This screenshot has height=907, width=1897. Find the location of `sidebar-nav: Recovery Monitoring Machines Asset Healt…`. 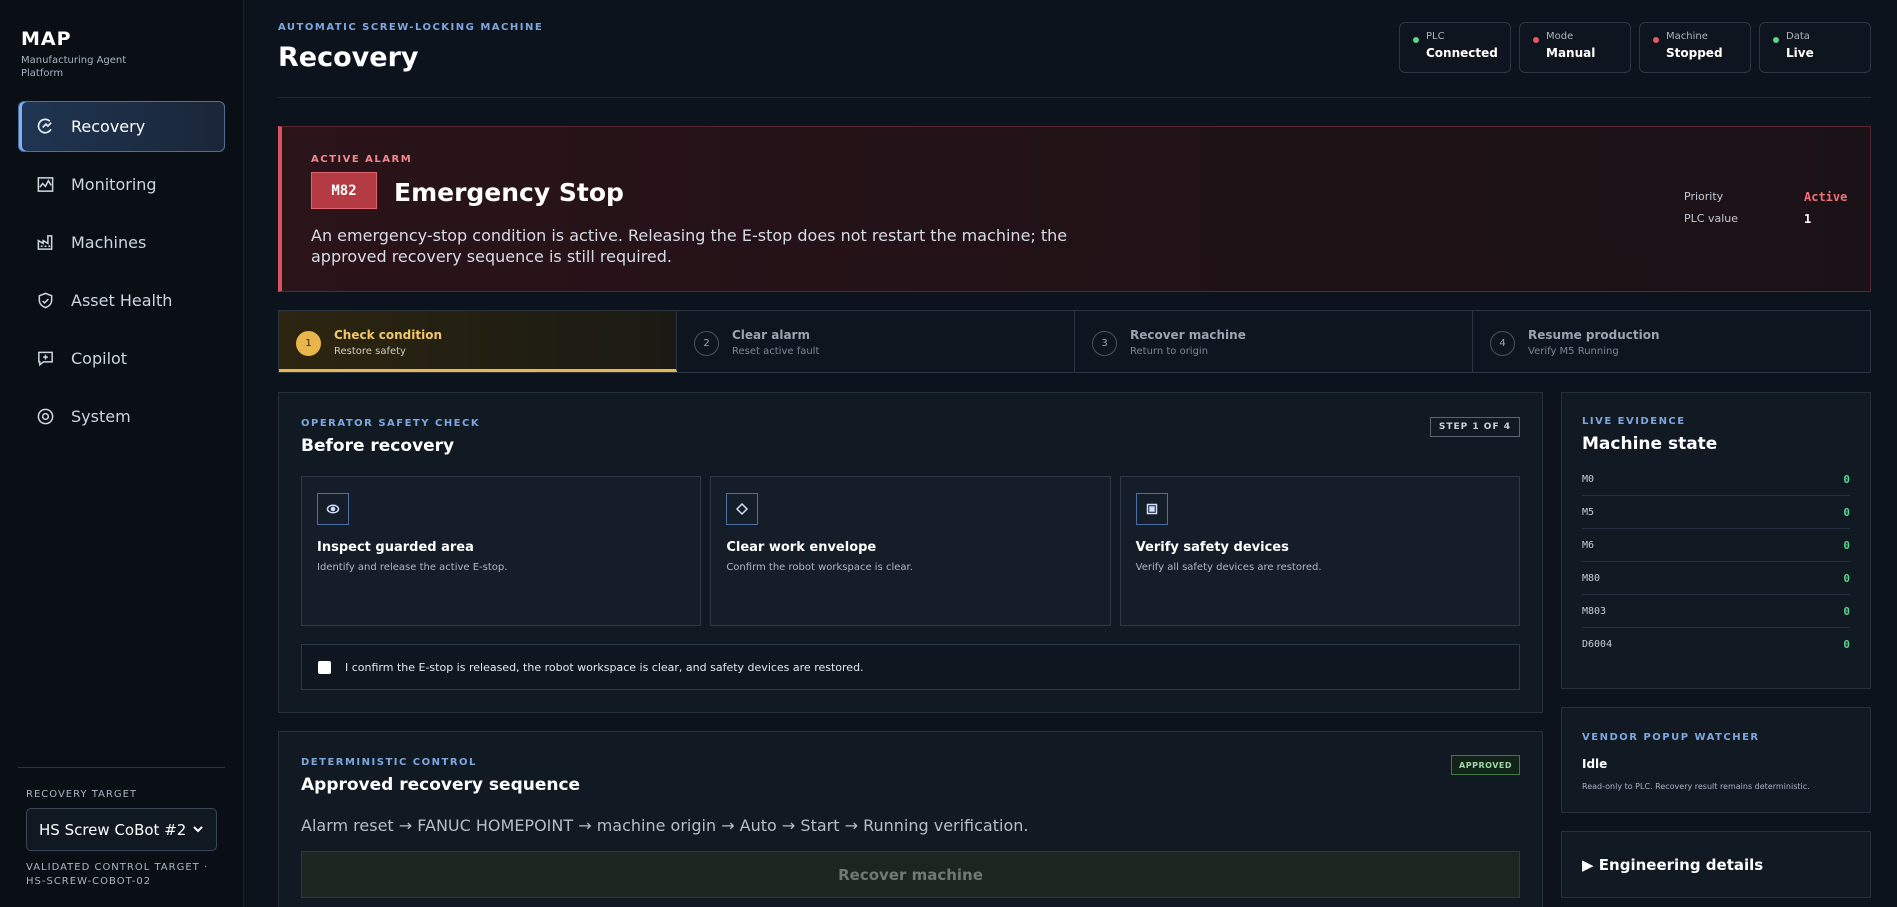

sidebar-nav: Recovery Monitoring Machines Asset Healt… is located at coordinates (121, 275).